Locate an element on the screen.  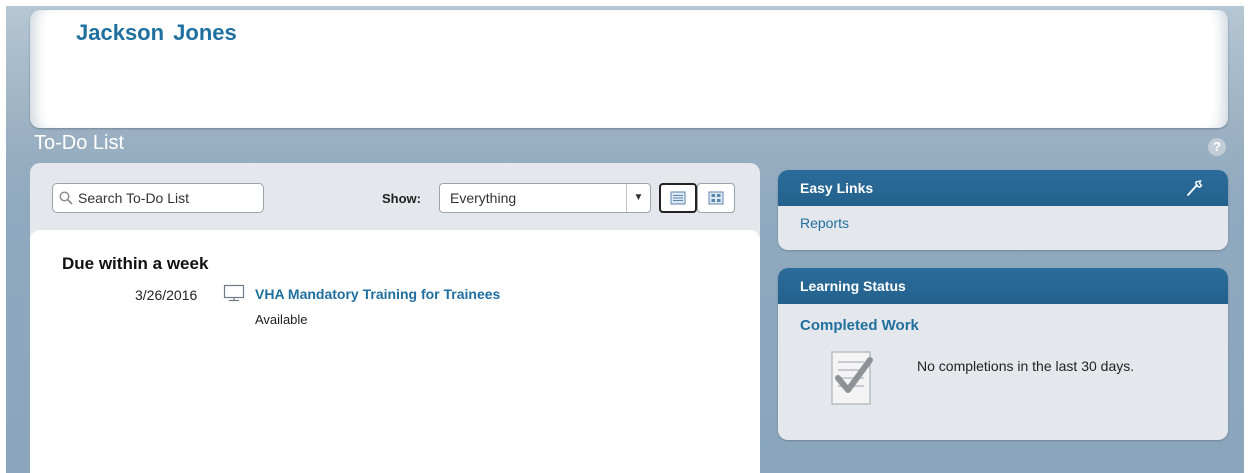
group-heading: Due within a week is located at coordinates (135, 263).